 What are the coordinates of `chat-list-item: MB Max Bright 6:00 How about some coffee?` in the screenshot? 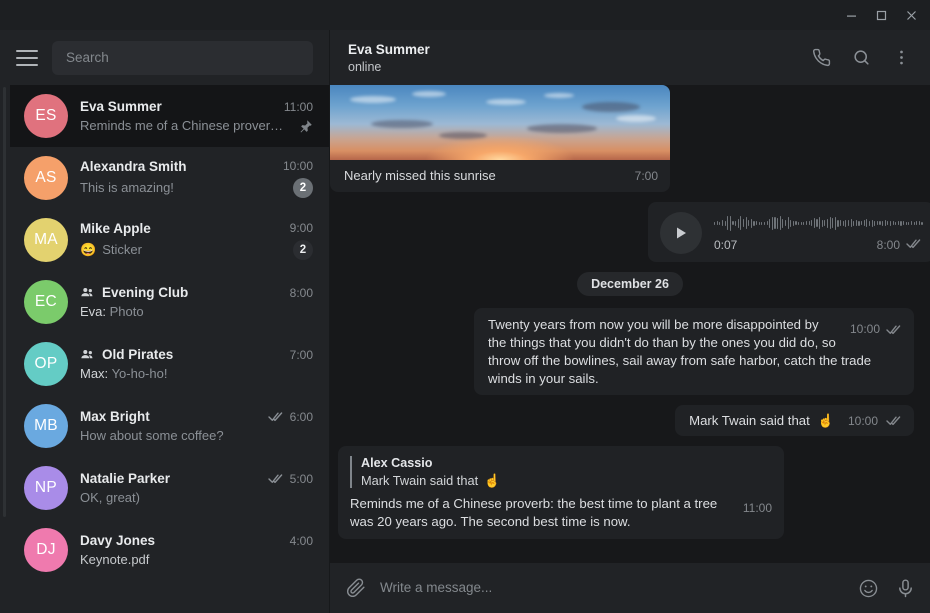 It's located at (169, 426).